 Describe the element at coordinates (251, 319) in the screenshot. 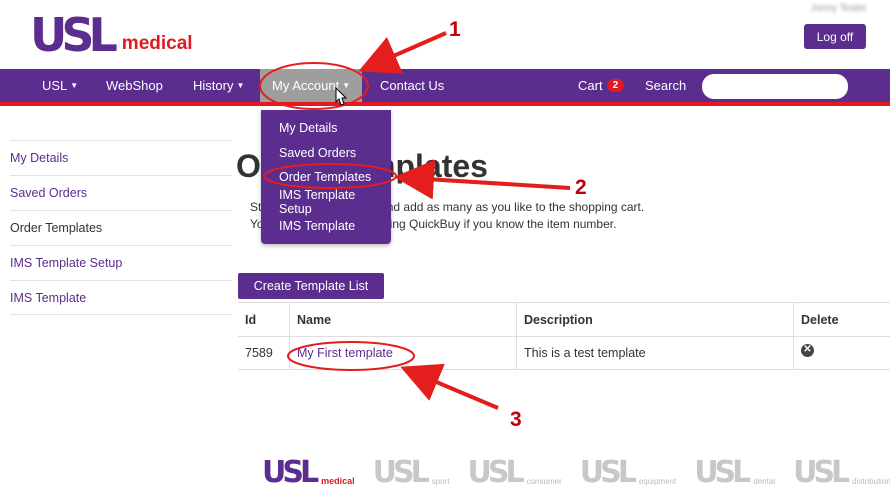

I see `column-header-id: Id` at that location.